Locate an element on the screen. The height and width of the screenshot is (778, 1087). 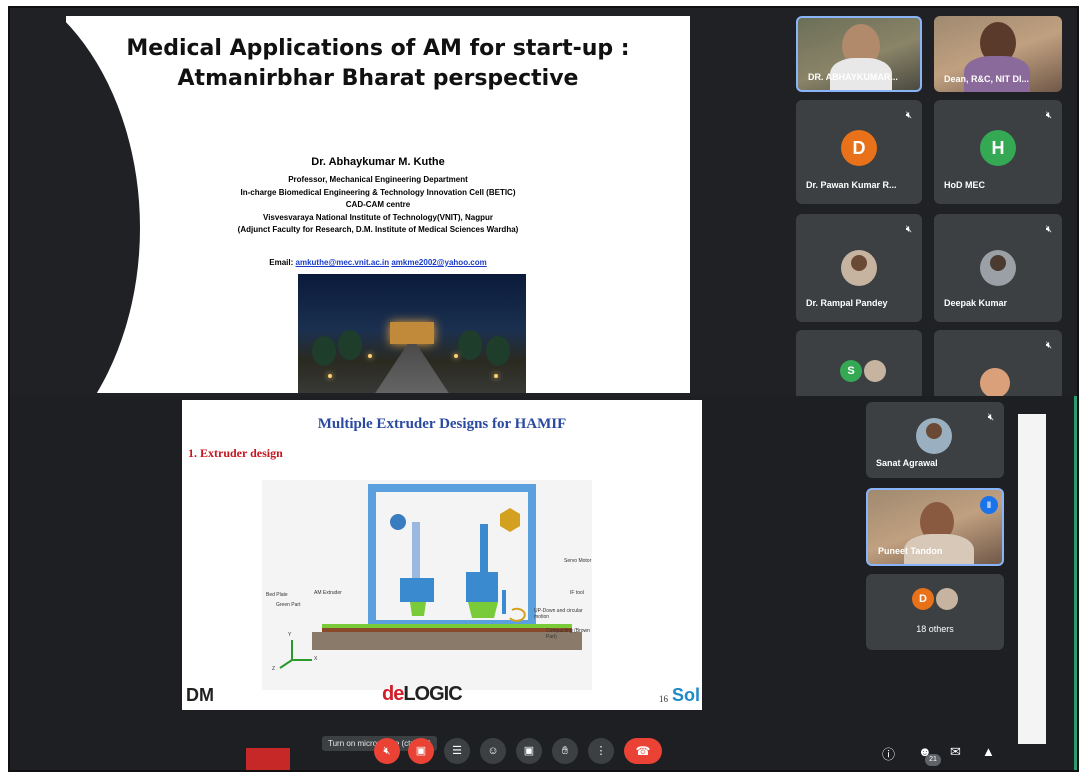
logo-part: LOGIC is located at coordinates (432, 694).